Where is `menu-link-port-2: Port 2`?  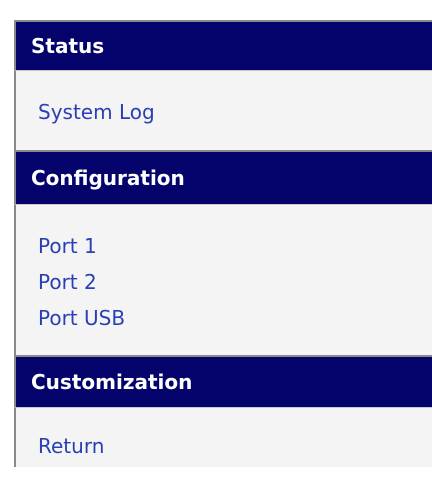
menu-link-port-2: Port 2 is located at coordinates (235, 282).